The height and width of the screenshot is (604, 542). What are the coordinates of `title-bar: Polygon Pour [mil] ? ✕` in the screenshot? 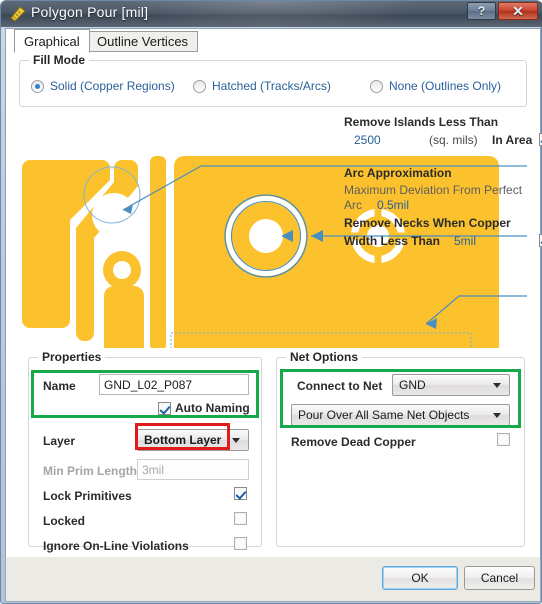 It's located at (271, 14).